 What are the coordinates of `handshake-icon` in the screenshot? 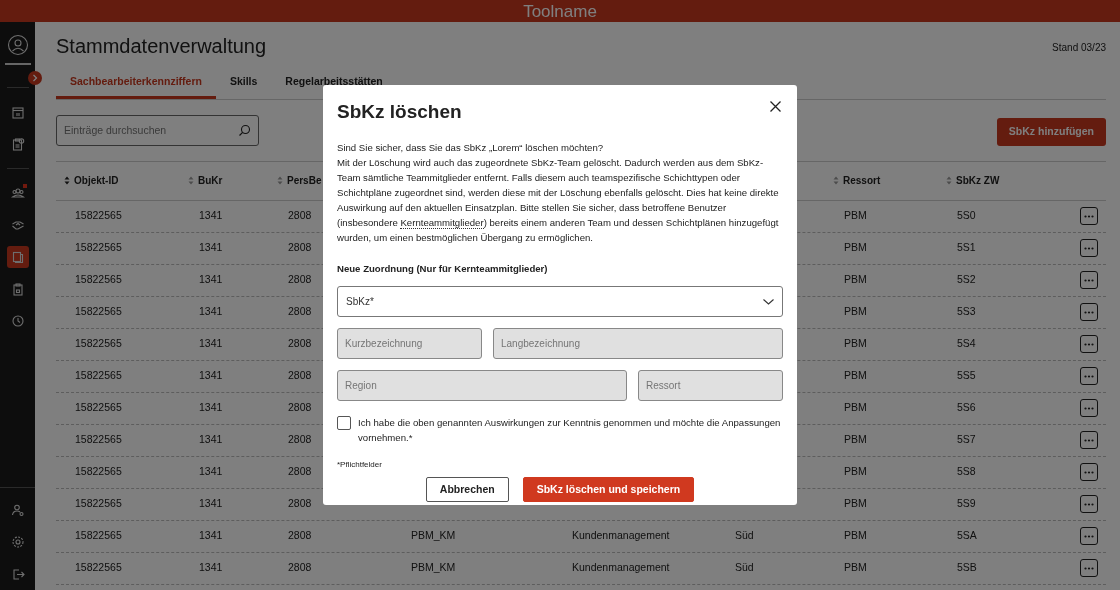 It's located at (17, 225).